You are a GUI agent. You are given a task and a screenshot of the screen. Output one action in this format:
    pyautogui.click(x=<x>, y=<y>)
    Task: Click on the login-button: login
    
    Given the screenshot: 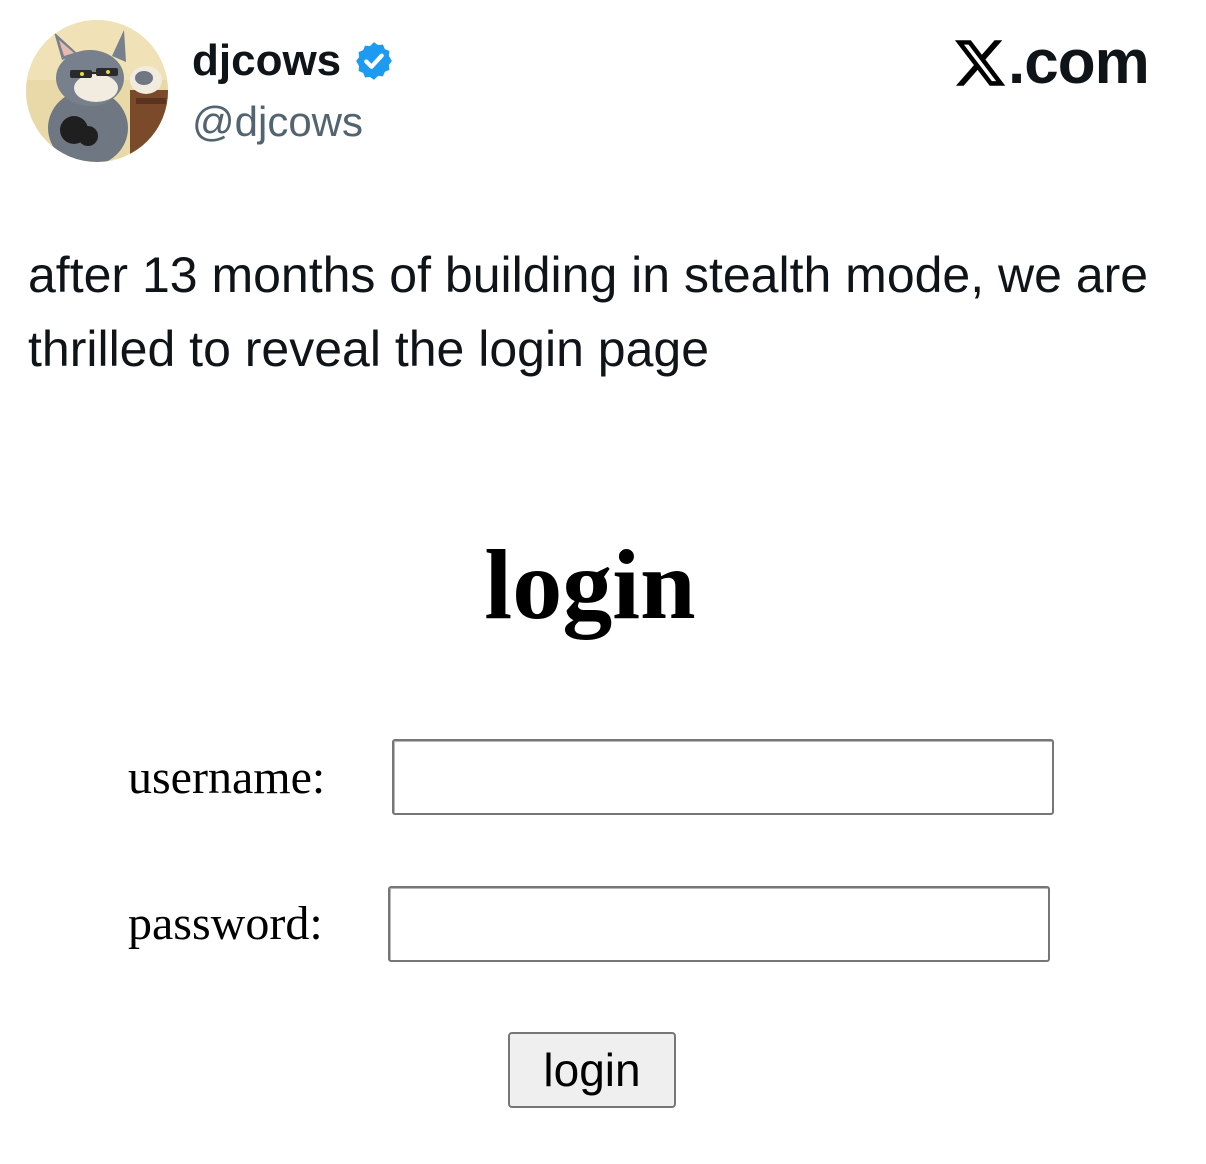 What is the action you would take?
    pyautogui.click(x=592, y=1070)
    